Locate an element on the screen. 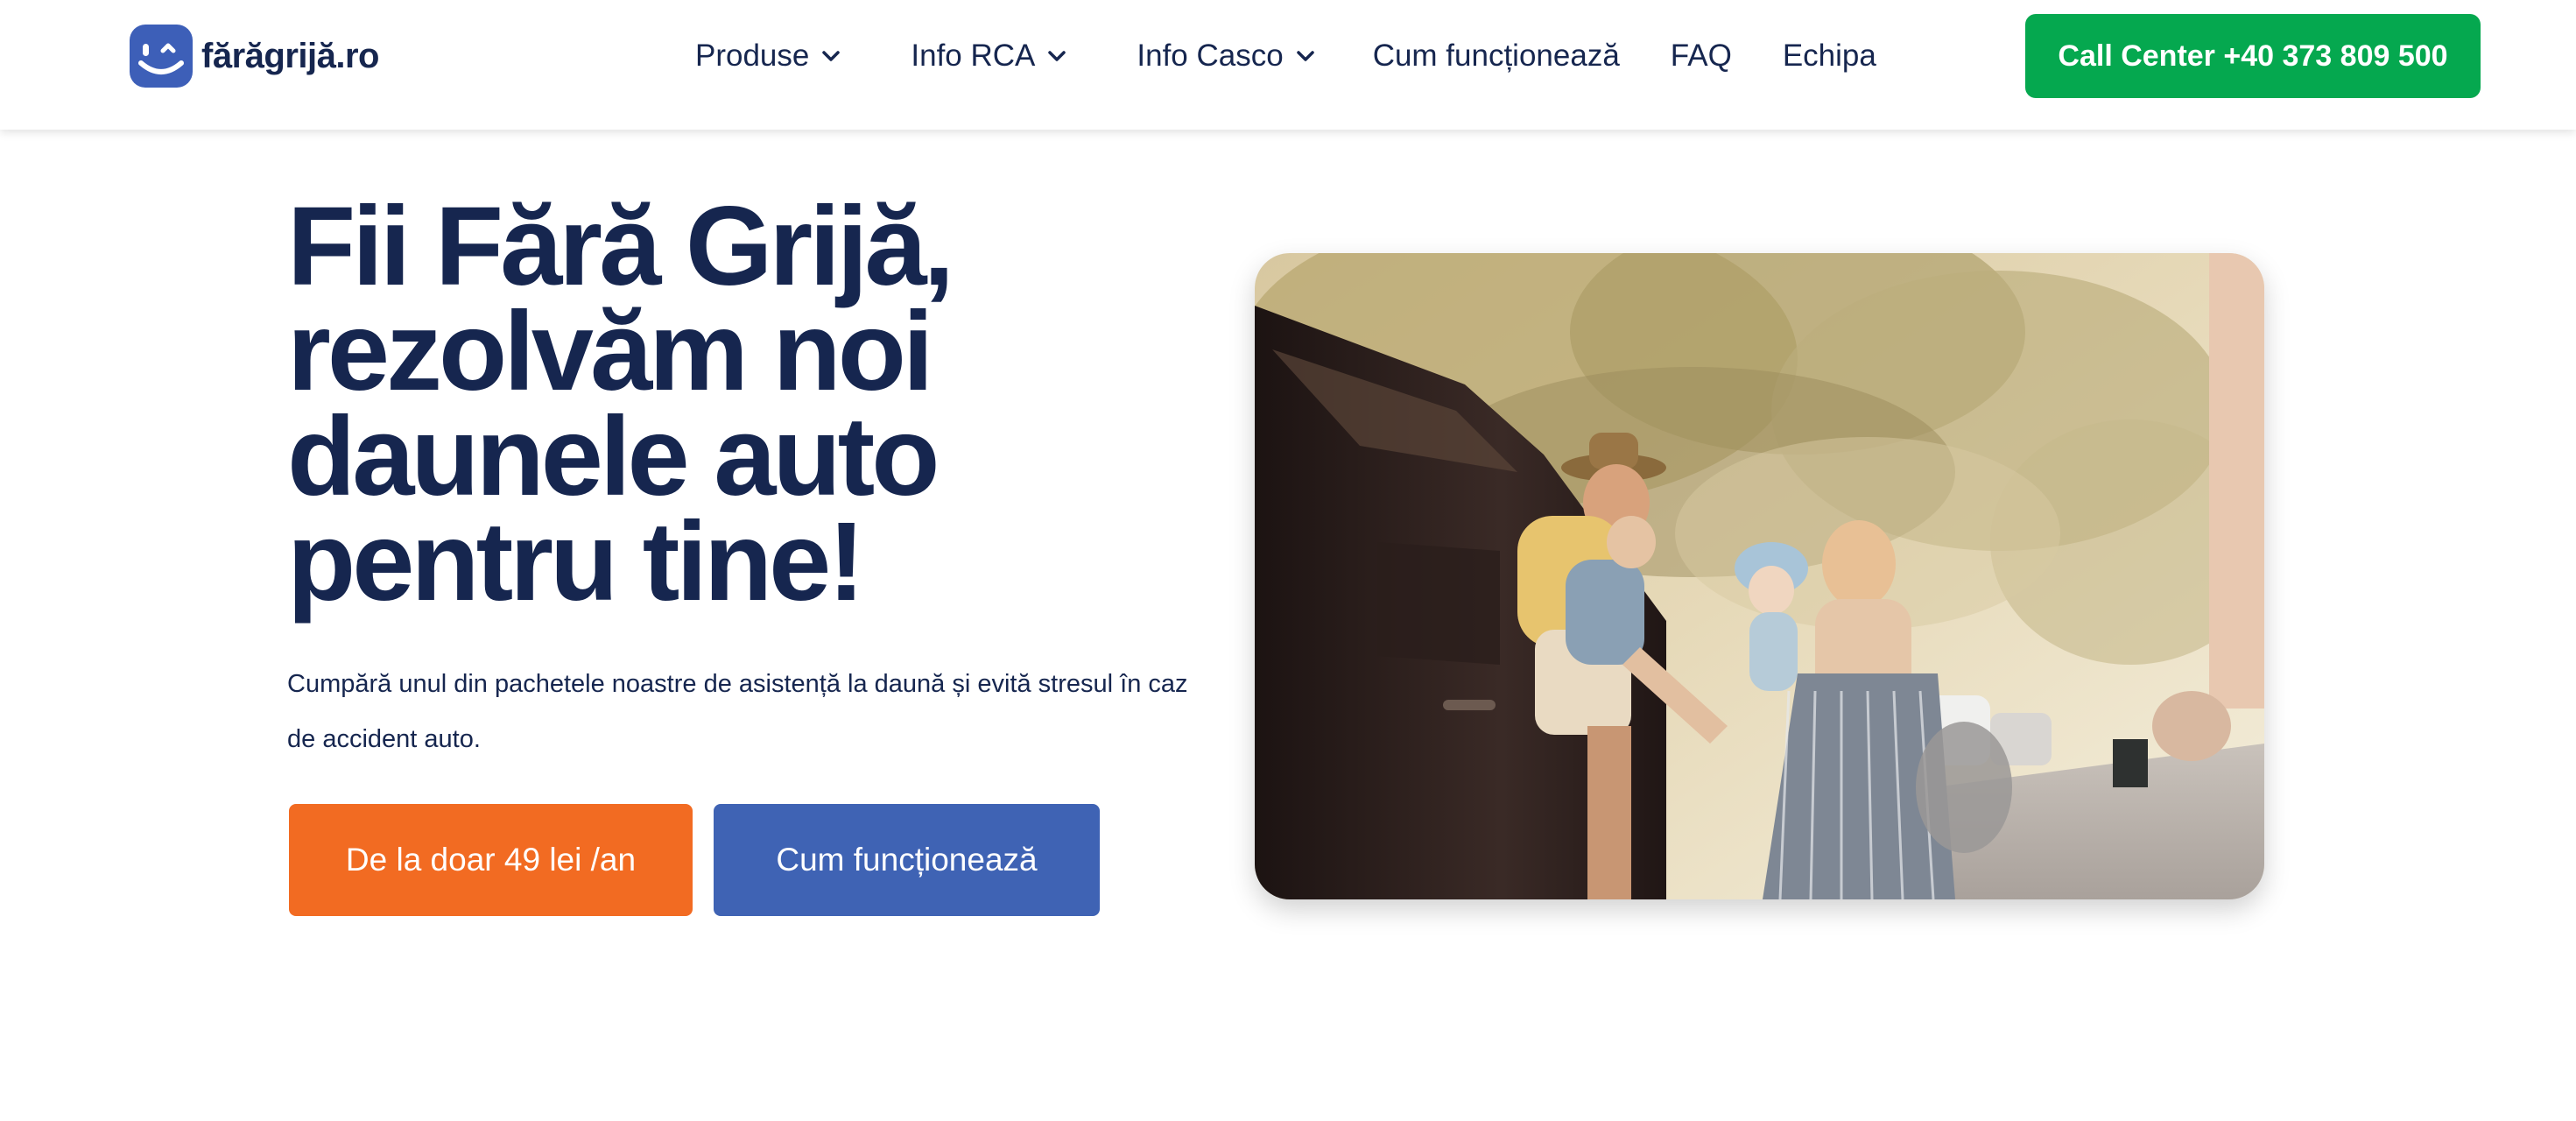 The width and height of the screenshot is (2576, 1121). nav-item-info-casco: Info Casco is located at coordinates (1225, 56).